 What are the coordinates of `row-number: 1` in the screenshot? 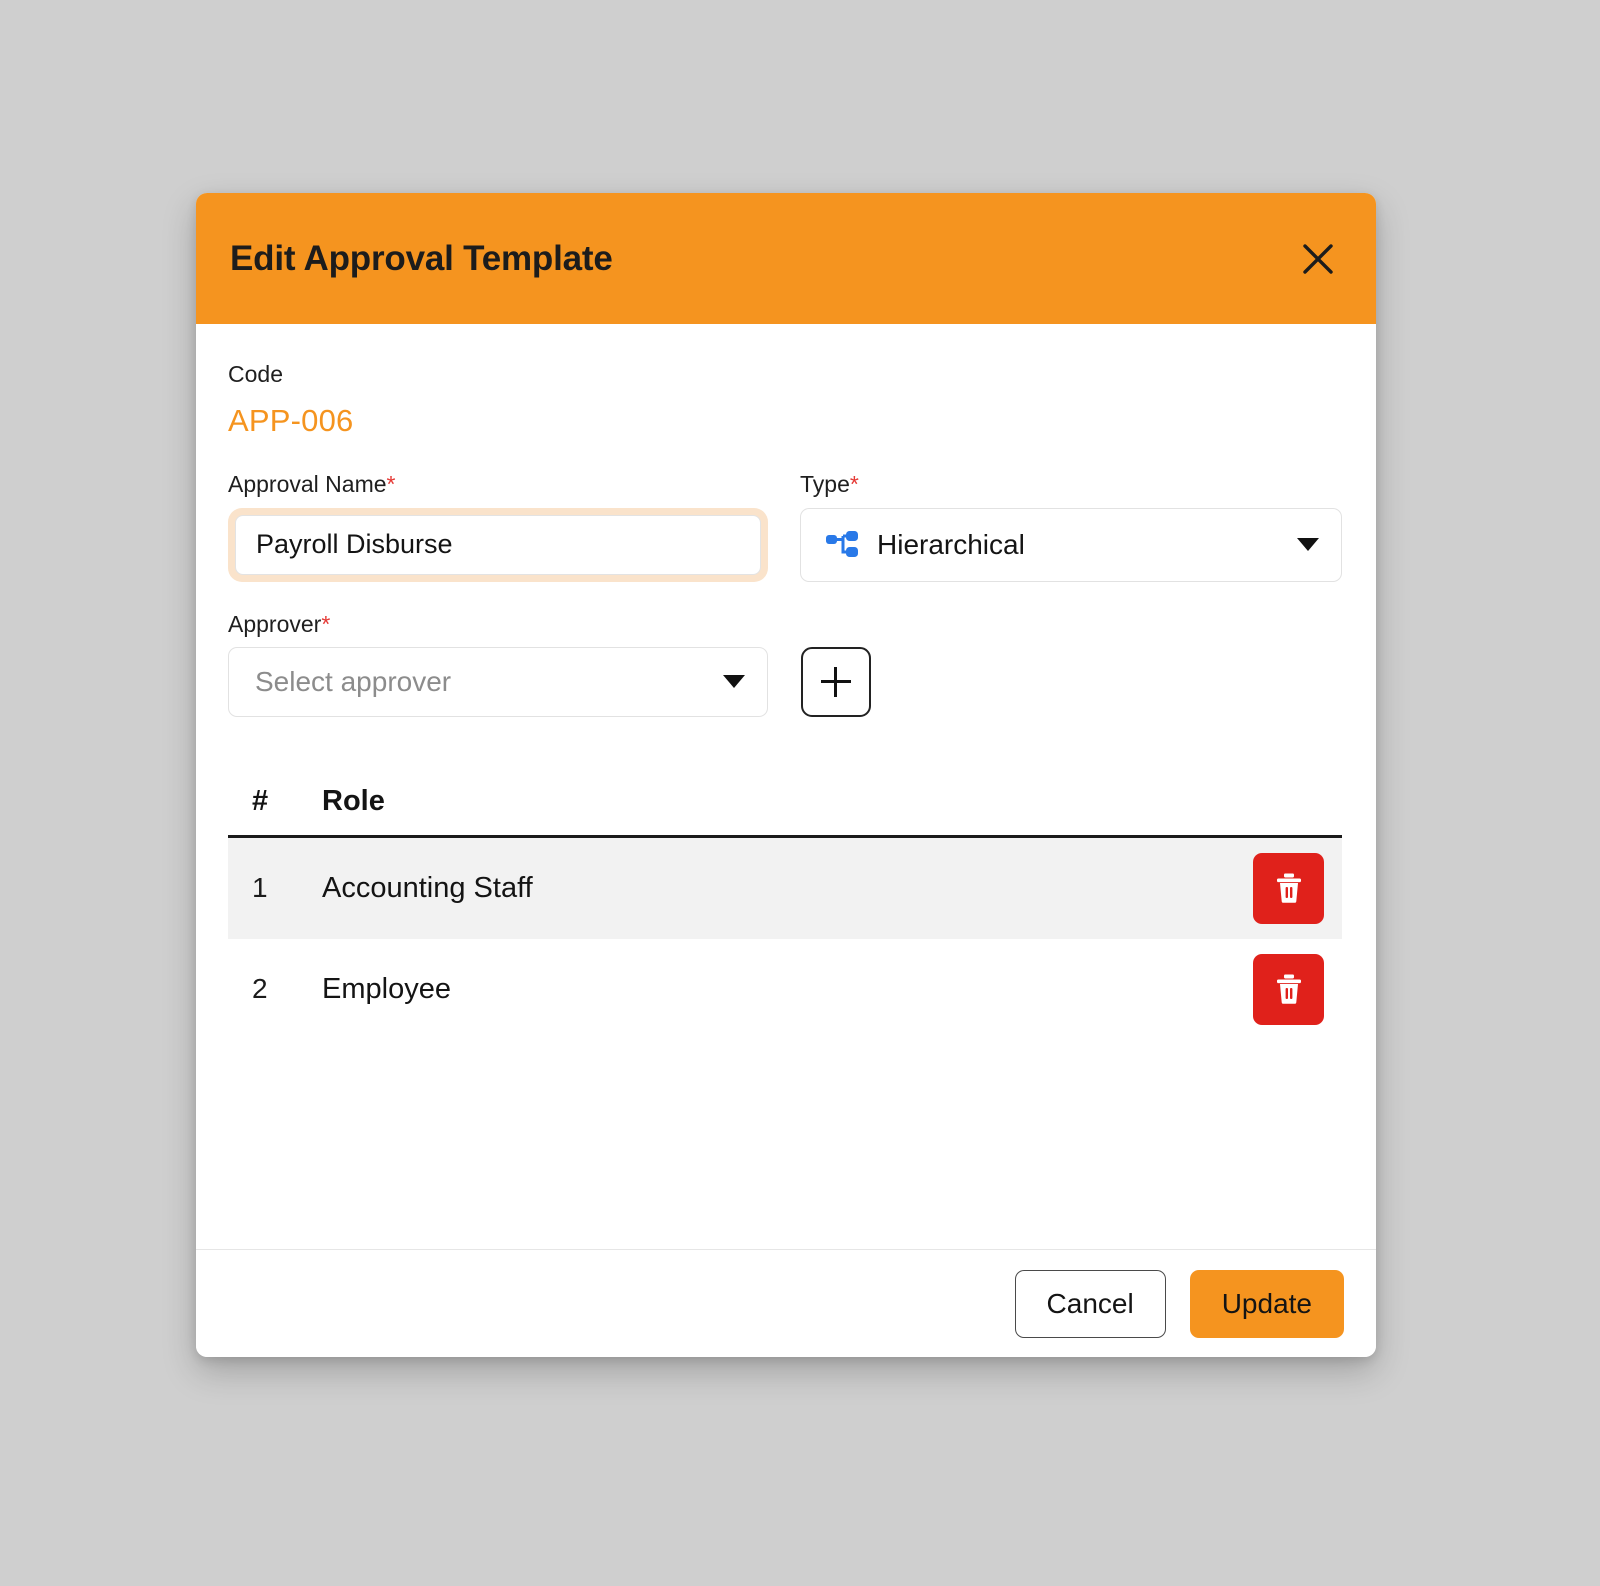 It's located at (260, 888).